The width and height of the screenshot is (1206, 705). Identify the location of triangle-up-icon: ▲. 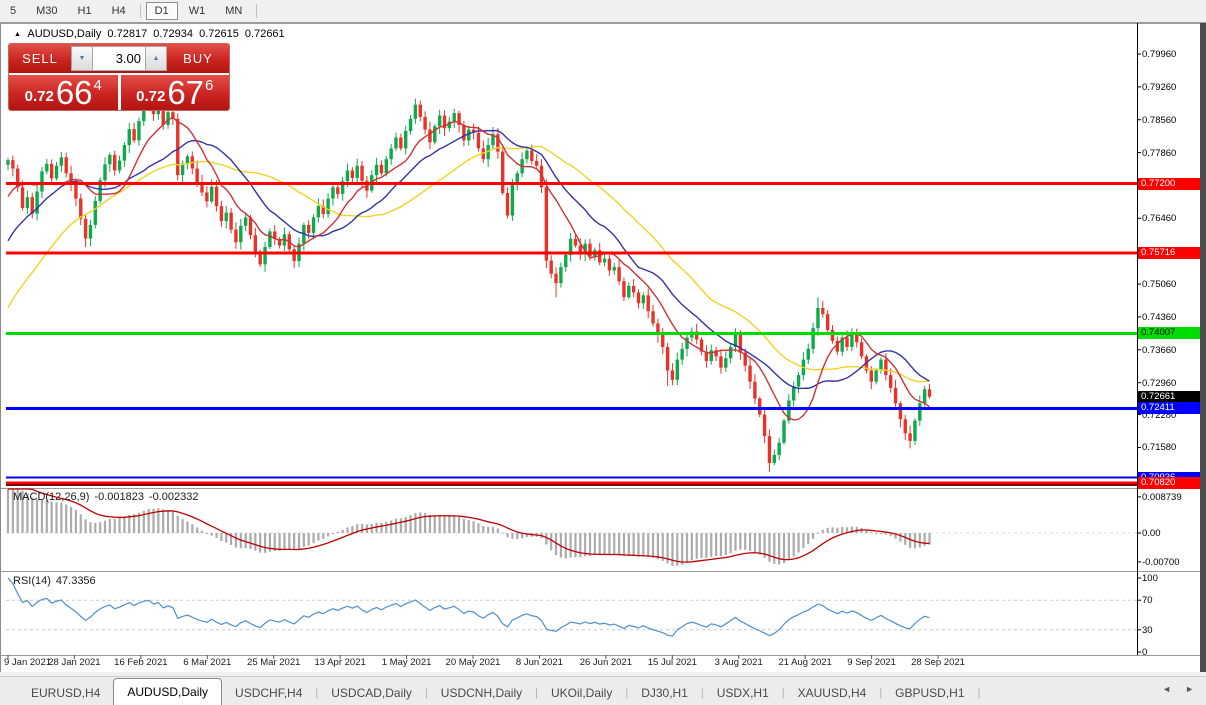
(156, 58).